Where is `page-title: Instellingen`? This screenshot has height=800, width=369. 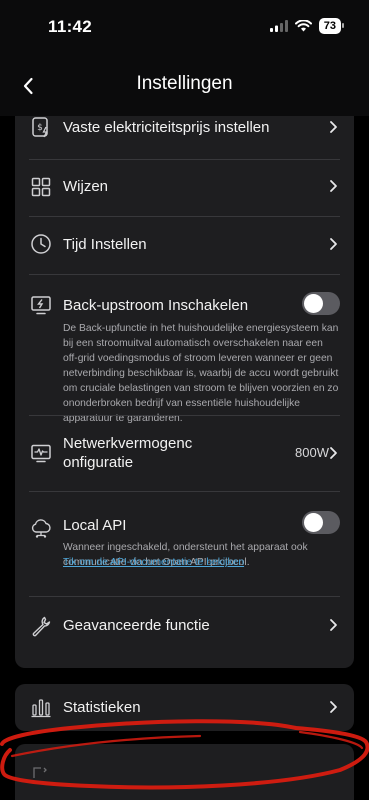 page-title: Instellingen is located at coordinates (184, 83).